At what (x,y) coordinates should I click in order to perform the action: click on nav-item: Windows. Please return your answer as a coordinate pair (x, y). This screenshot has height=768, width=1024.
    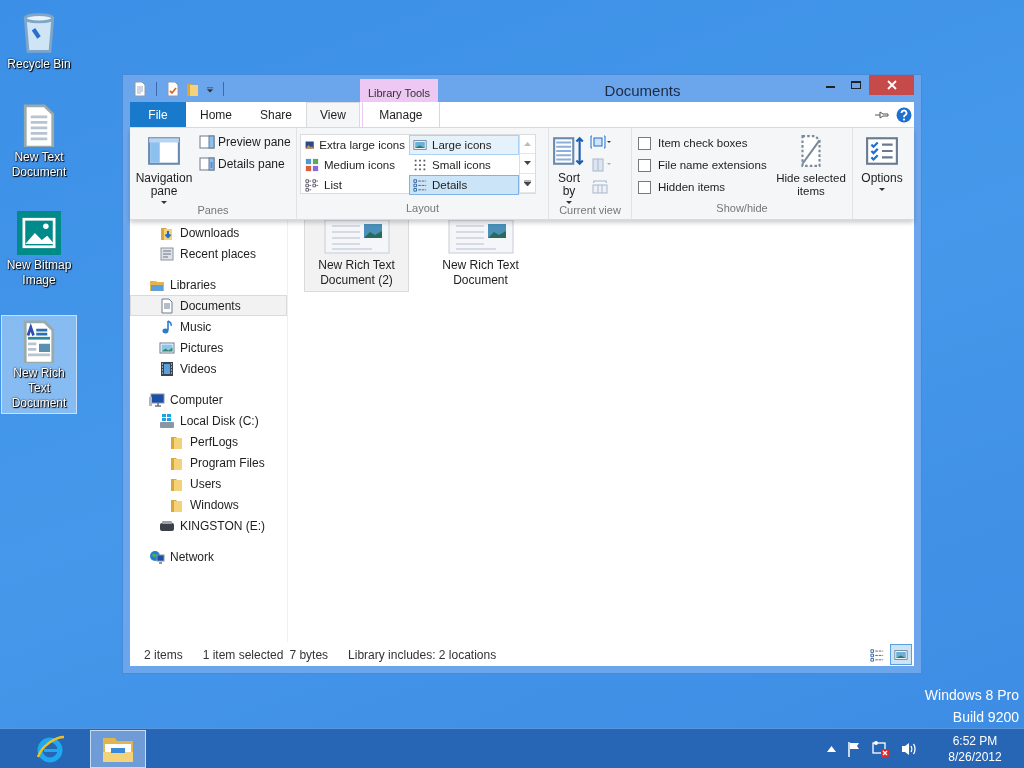
    Looking at the image, I should click on (208, 504).